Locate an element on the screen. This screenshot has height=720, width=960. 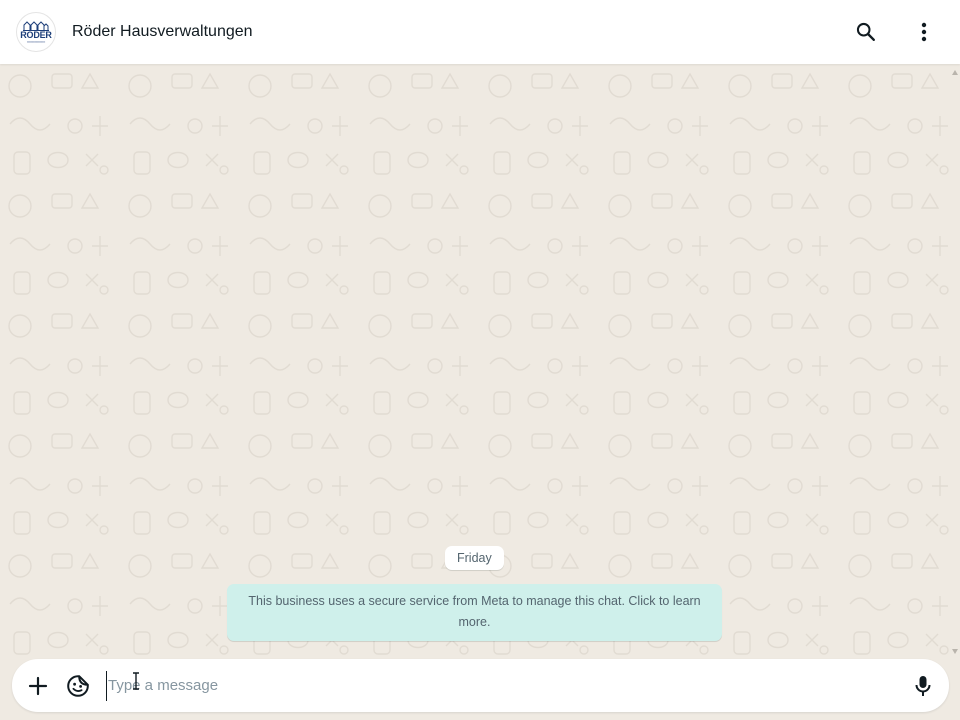
attach-button is located at coordinates (38, 686).